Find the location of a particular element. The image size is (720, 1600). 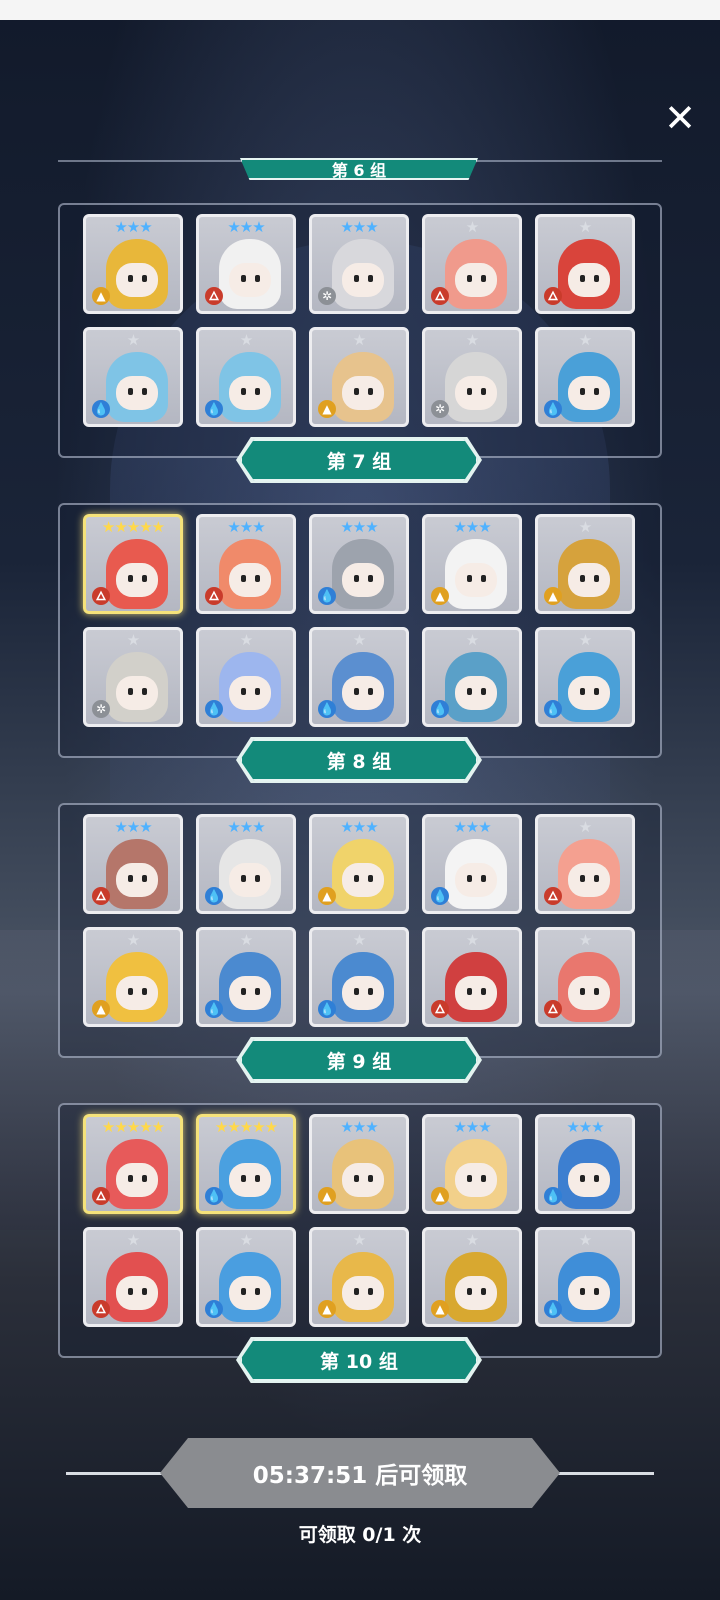

hero-card: ★★★ ✲ is located at coordinates (359, 264).